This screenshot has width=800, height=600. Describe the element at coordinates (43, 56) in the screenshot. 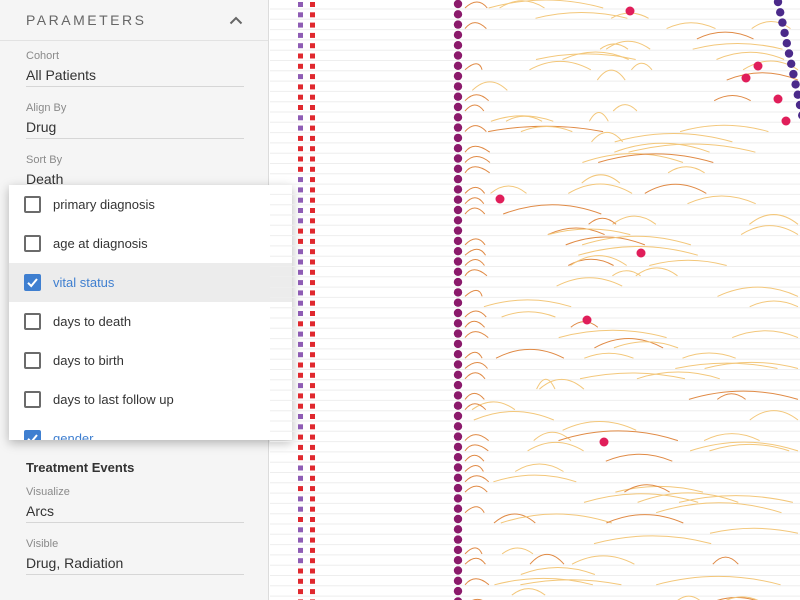

I see `cohort-label: Cohort` at that location.